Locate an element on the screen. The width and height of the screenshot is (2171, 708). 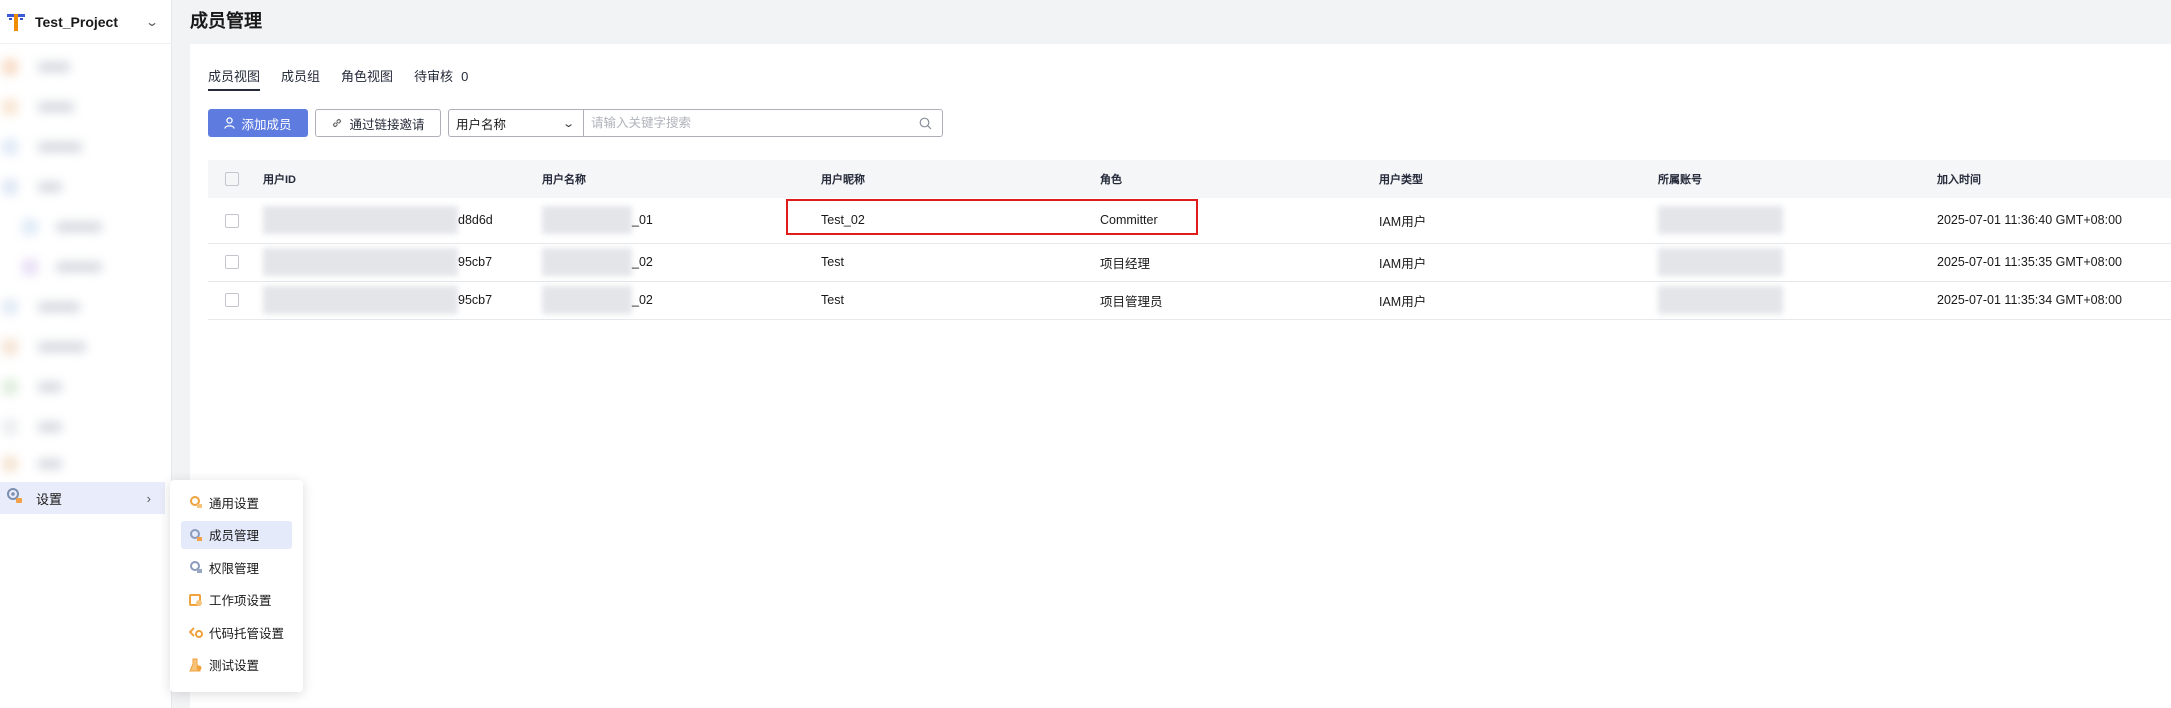
tab-member-view: 成员视图 is located at coordinates (234, 78).